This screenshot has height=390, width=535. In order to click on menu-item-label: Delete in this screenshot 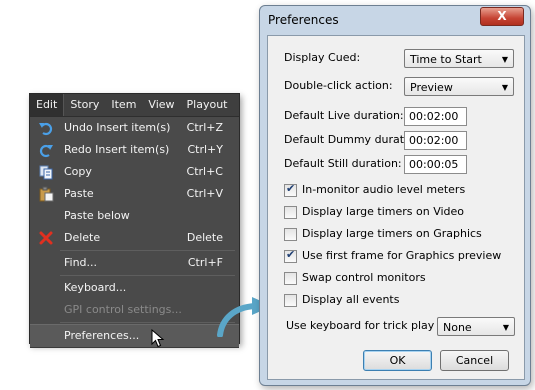, I will do `click(82, 237)`.